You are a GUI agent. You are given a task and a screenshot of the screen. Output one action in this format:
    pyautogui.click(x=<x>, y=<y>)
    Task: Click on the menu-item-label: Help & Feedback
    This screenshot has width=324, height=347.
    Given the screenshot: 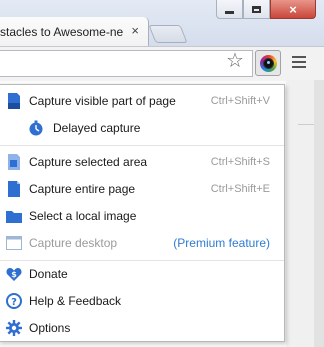 What is the action you would take?
    pyautogui.click(x=75, y=301)
    